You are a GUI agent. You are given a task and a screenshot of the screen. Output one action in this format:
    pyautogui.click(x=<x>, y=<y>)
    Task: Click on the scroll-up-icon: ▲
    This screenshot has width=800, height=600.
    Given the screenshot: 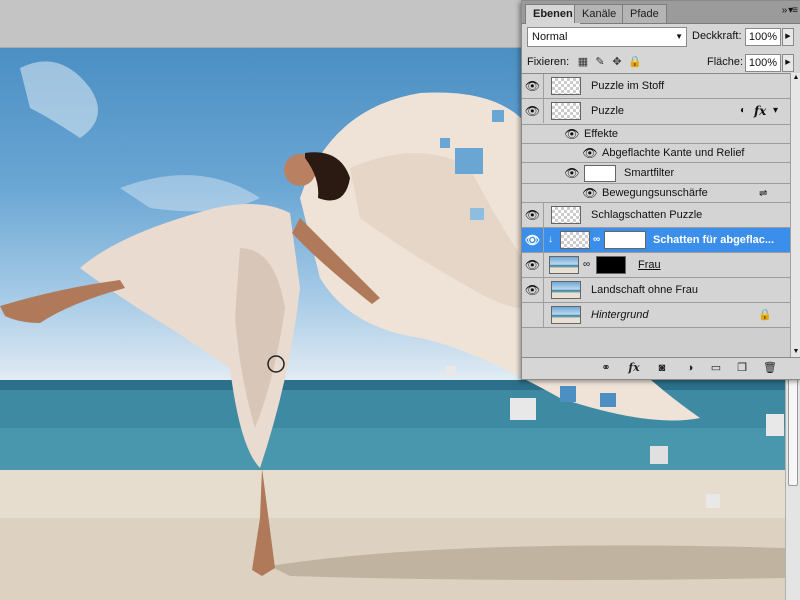 What is the action you would take?
    pyautogui.click(x=795, y=78)
    